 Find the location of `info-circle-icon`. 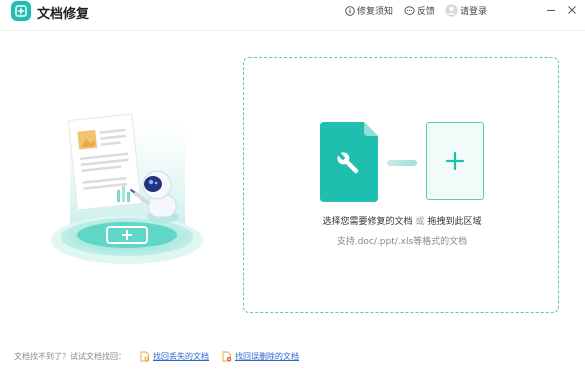

info-circle-icon is located at coordinates (350, 10).